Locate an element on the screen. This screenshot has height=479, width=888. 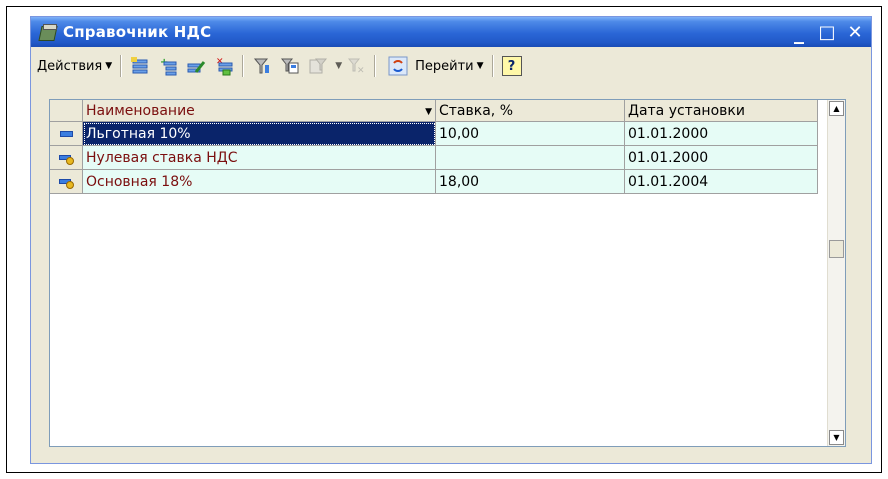
table-row: Нулевая ставка НДС 01.01.2000 is located at coordinates (434, 157).